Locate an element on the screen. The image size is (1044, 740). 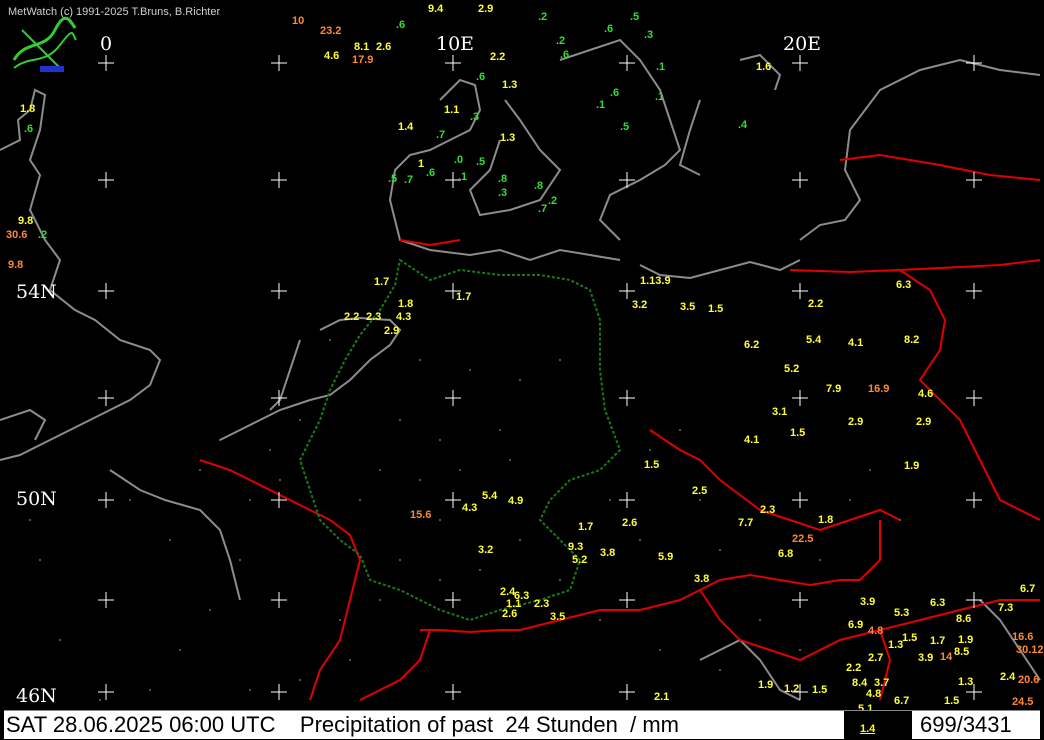
precip-value: 6.2 is located at coordinates (751, 345).